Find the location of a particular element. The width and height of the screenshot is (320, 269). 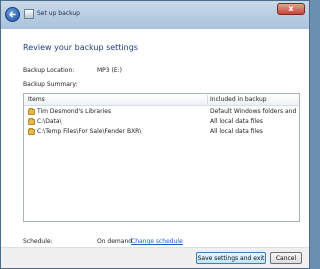

page-title: Review your backup settings is located at coordinates (80, 47).